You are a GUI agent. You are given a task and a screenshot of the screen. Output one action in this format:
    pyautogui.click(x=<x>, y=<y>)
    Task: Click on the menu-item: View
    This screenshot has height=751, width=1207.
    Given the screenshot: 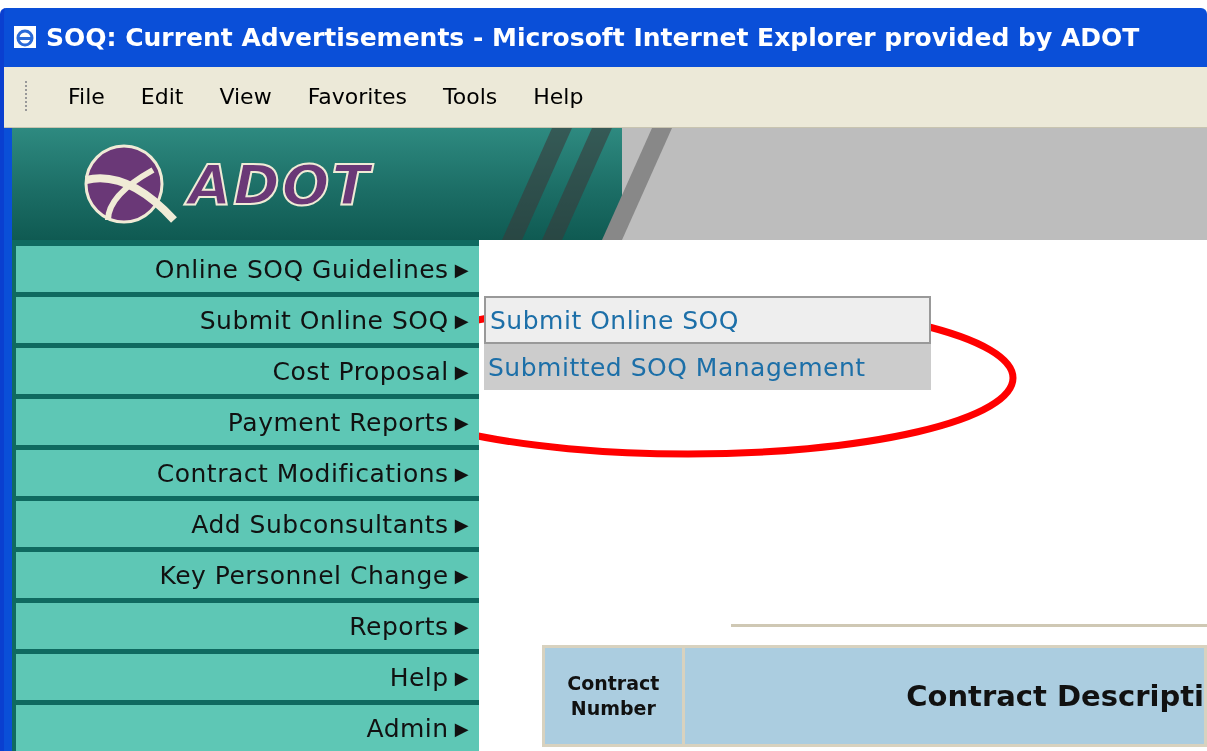 What is the action you would take?
    pyautogui.click(x=245, y=97)
    